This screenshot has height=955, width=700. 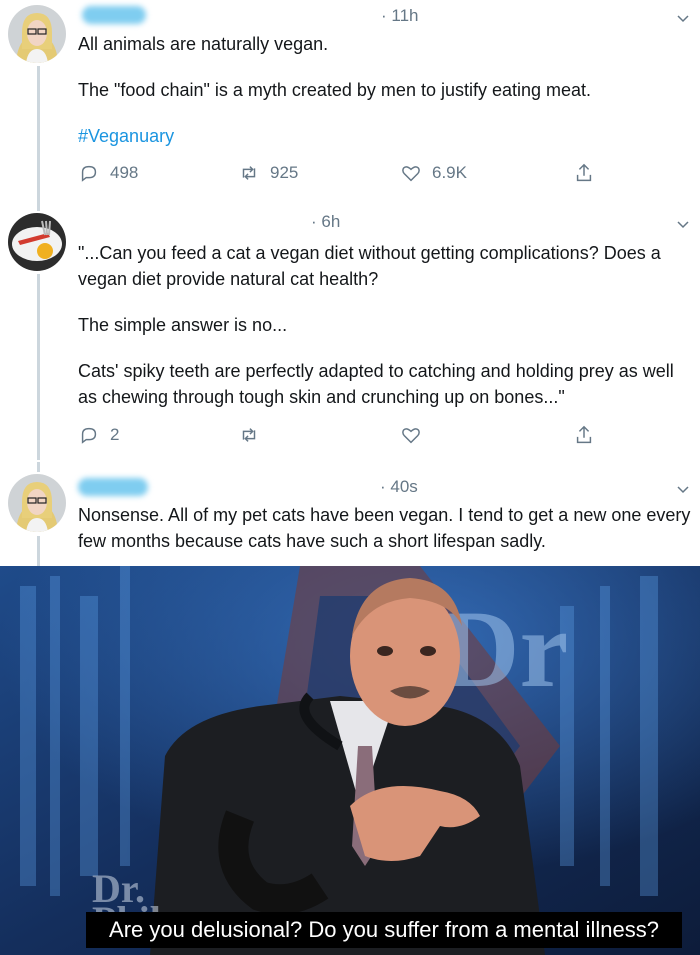 What do you see at coordinates (400, 16) in the screenshot?
I see `tweet-timestamp: · 11h` at bounding box center [400, 16].